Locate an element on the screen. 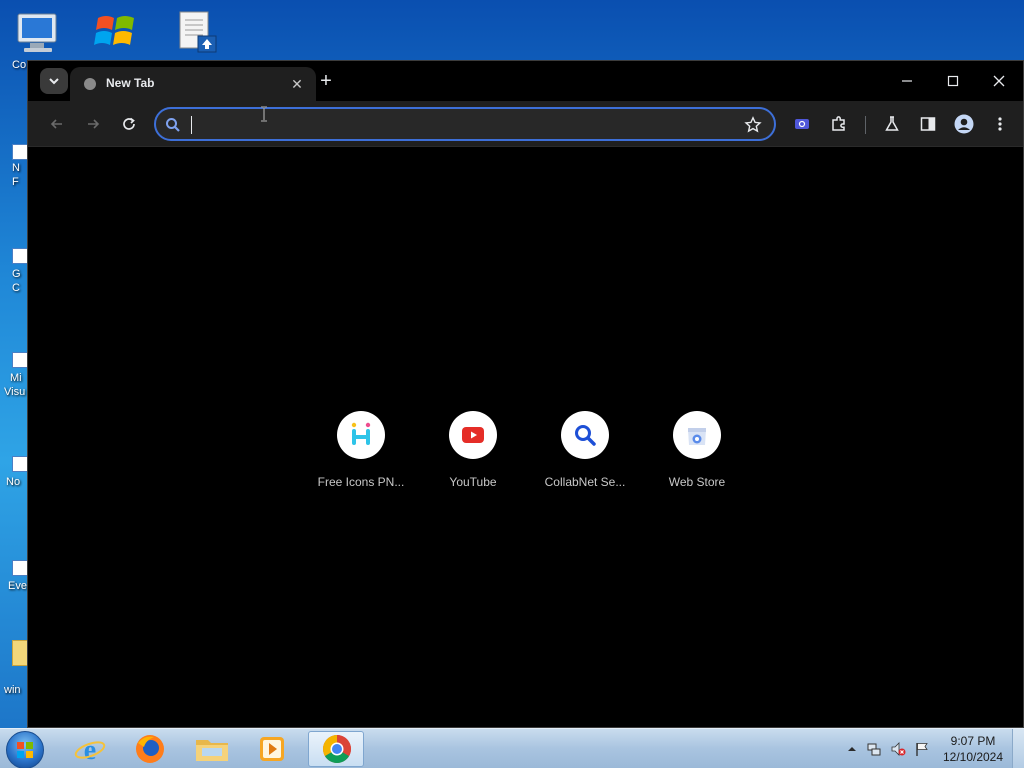 The height and width of the screenshot is (768, 1024). internet-explorer-icon: e is located at coordinates (90, 750).